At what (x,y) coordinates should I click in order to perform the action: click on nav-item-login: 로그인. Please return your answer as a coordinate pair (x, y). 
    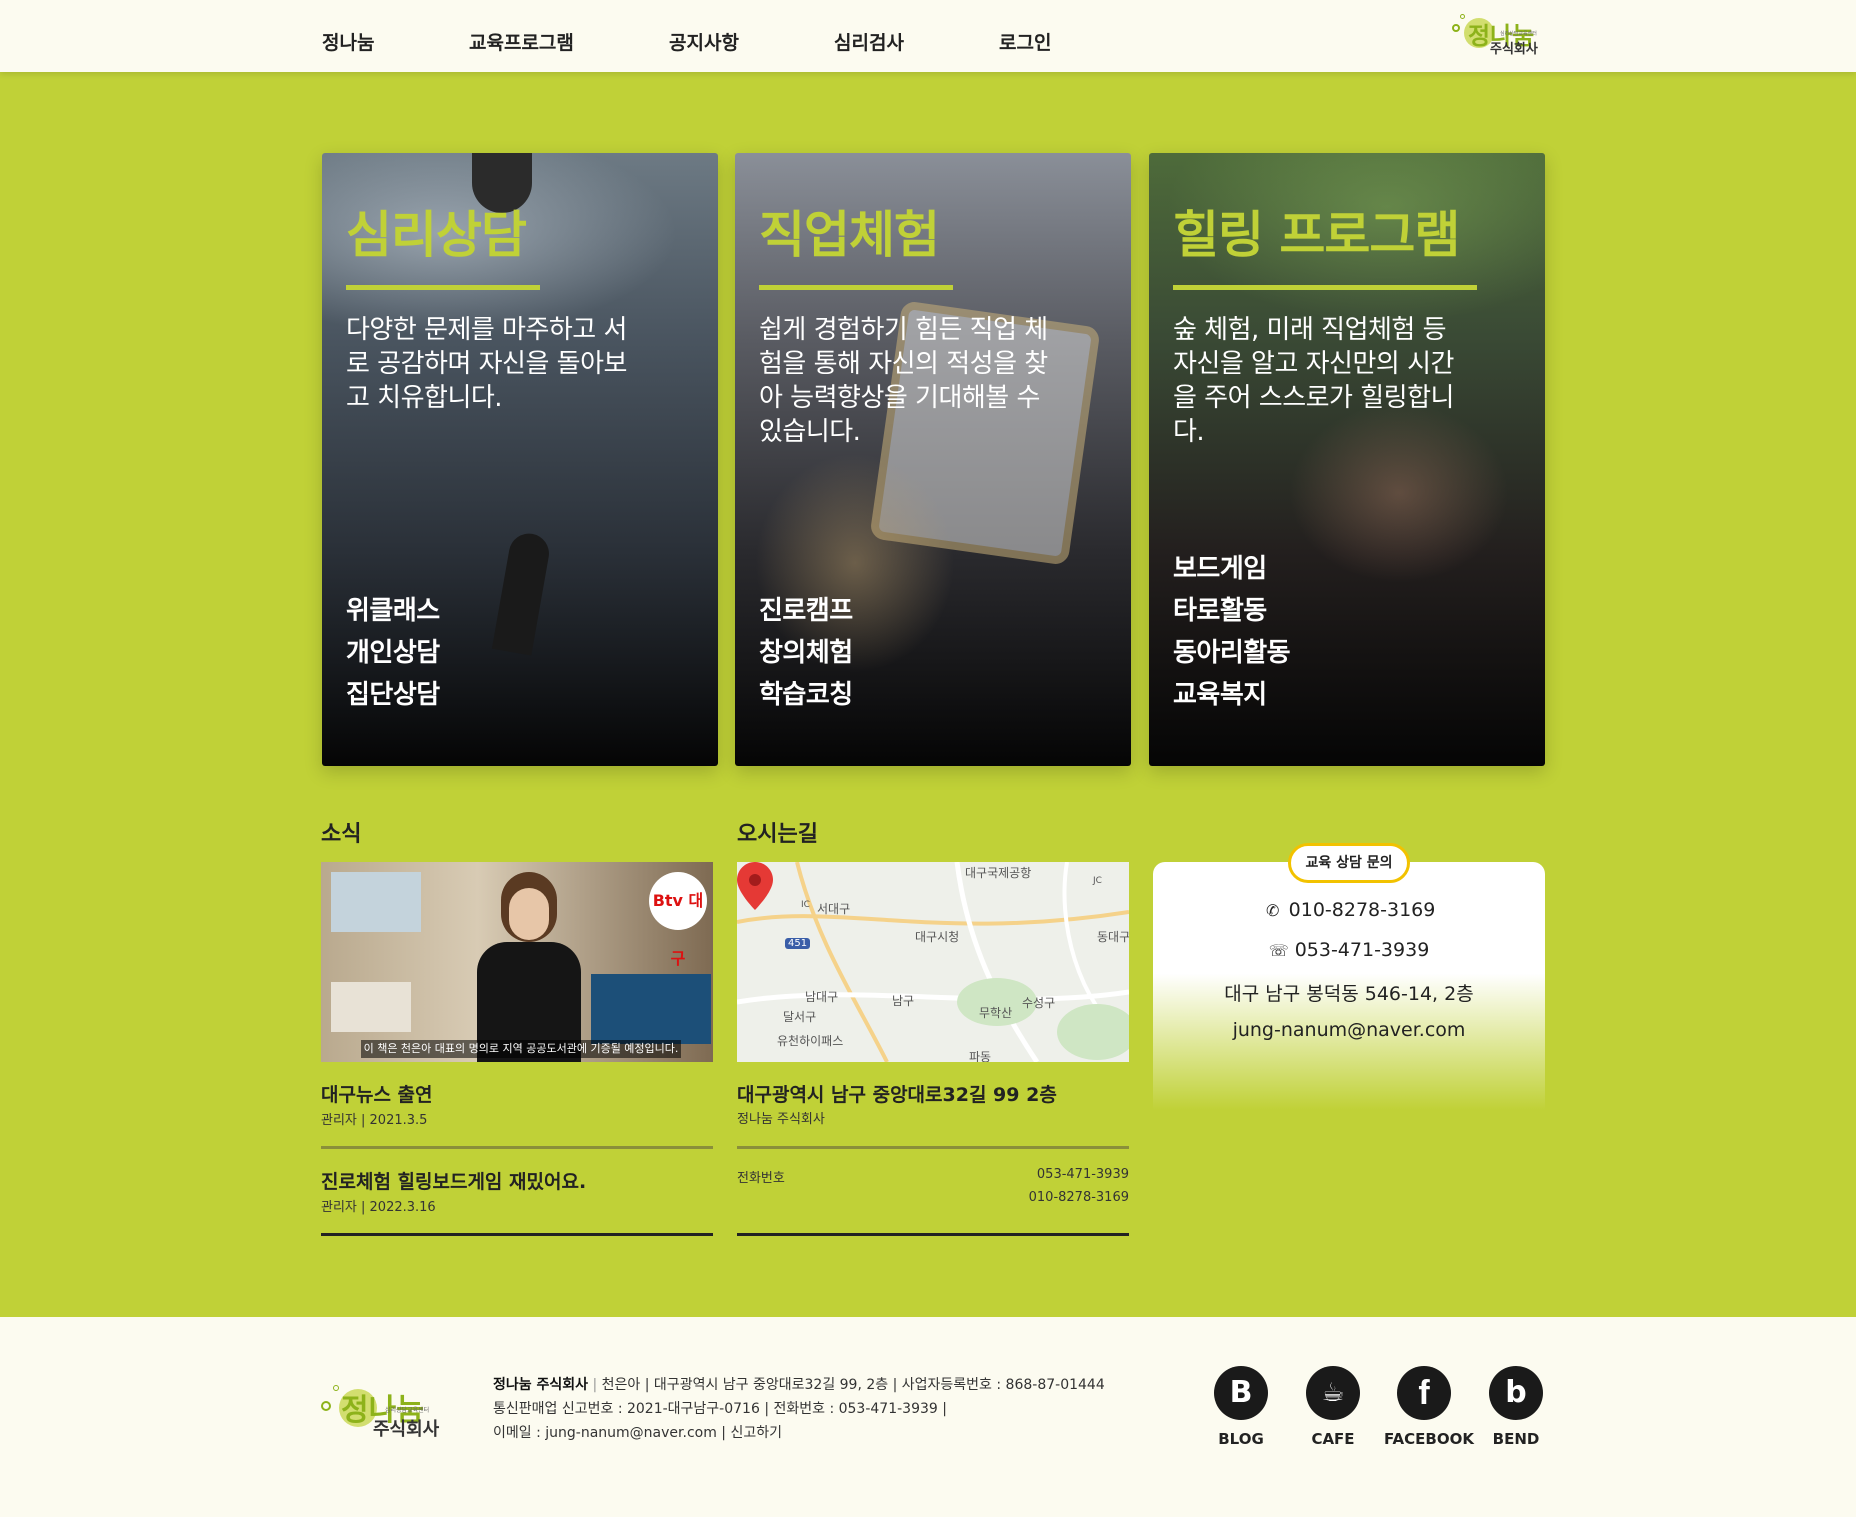
    Looking at the image, I should click on (1025, 41).